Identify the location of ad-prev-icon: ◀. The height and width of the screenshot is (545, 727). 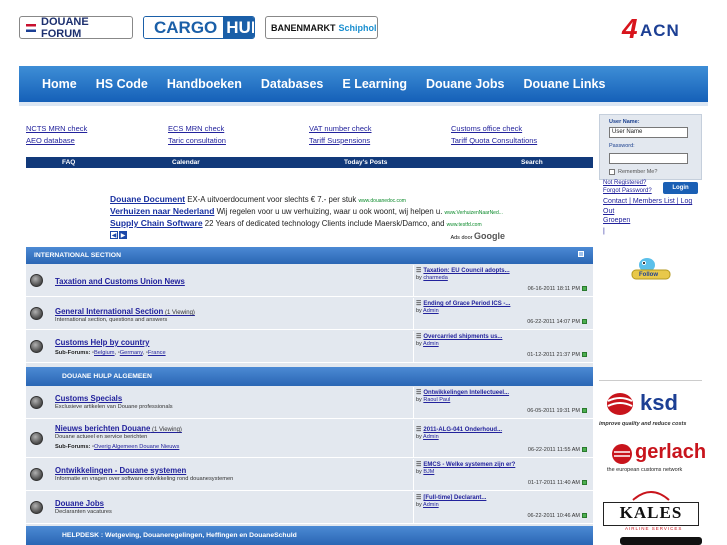
(114, 235).